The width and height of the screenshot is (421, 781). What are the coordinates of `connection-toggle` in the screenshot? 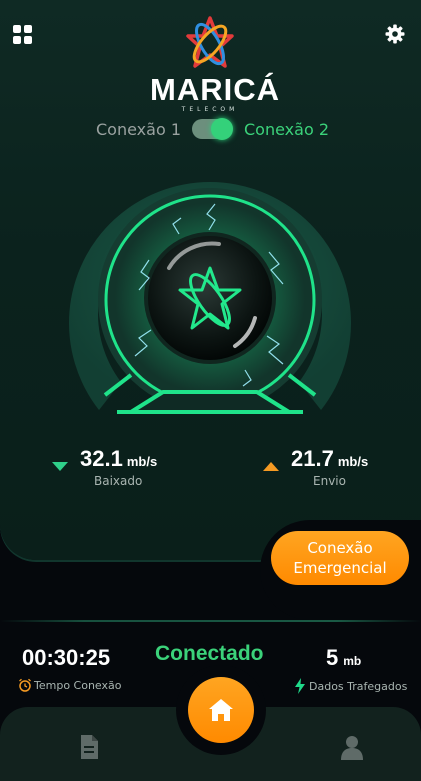 It's located at (212, 129).